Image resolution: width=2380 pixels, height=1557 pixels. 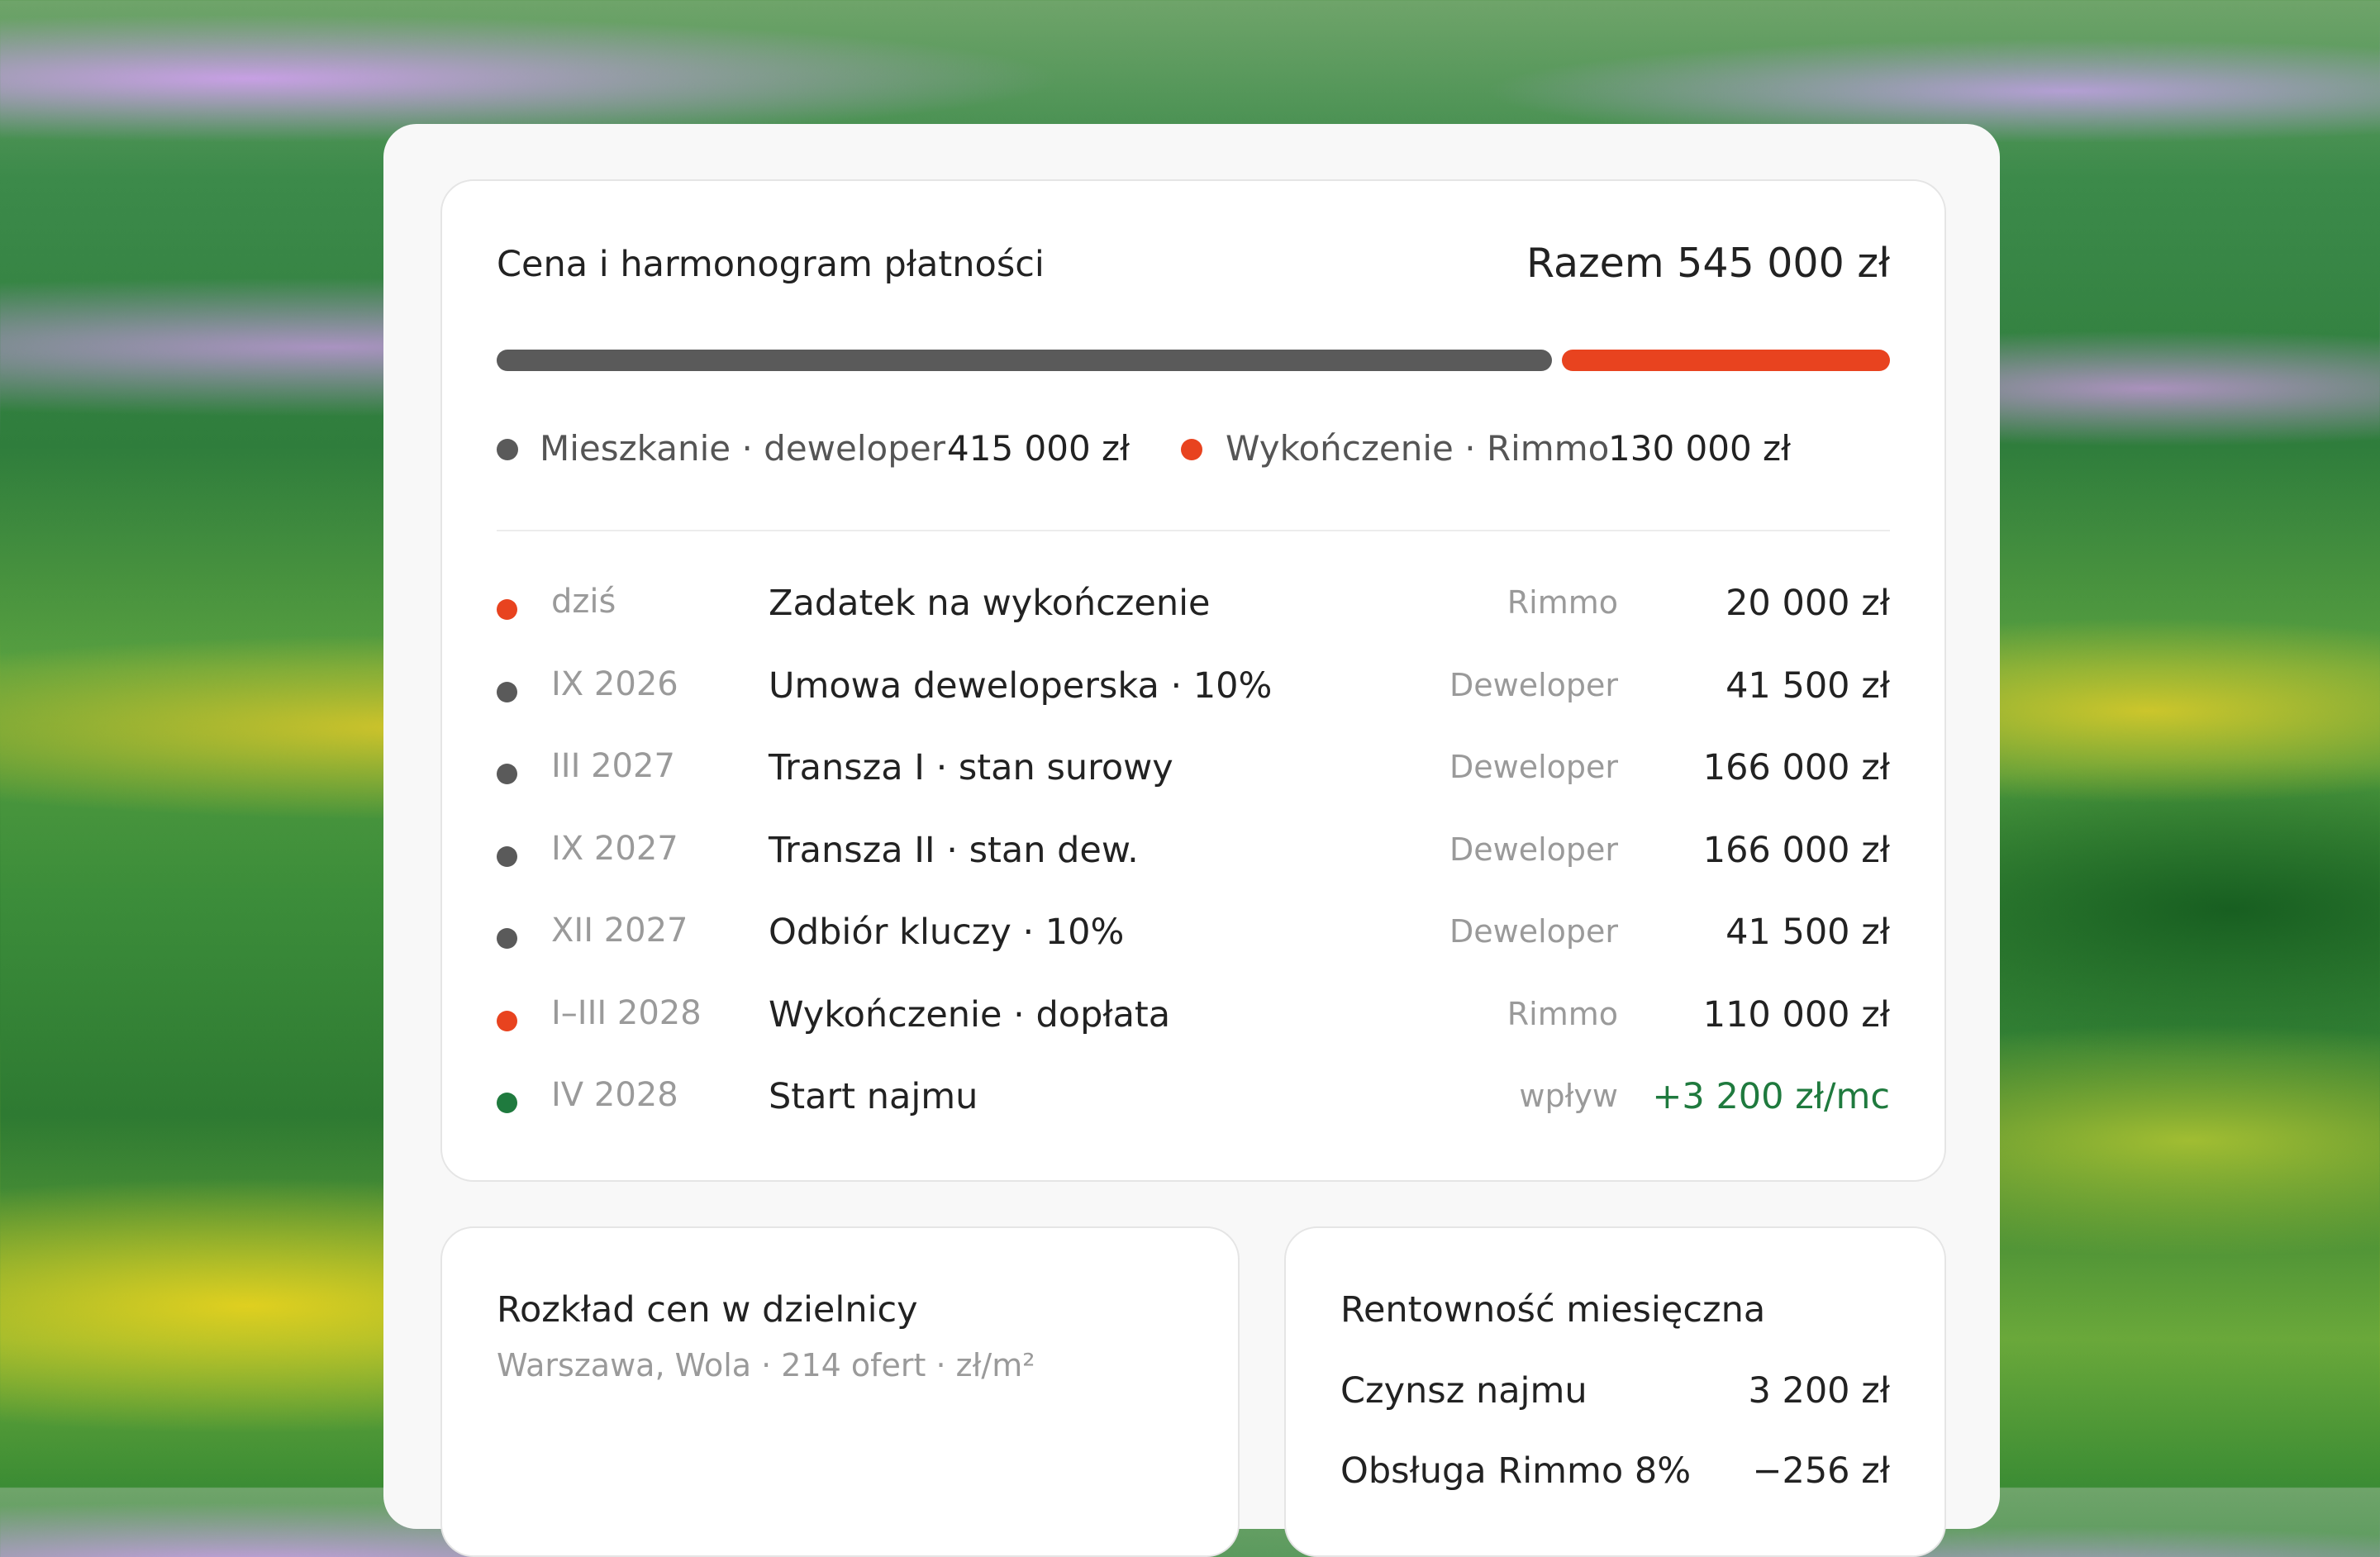 I want to click on legend-dot-developer, so click(x=507, y=449).